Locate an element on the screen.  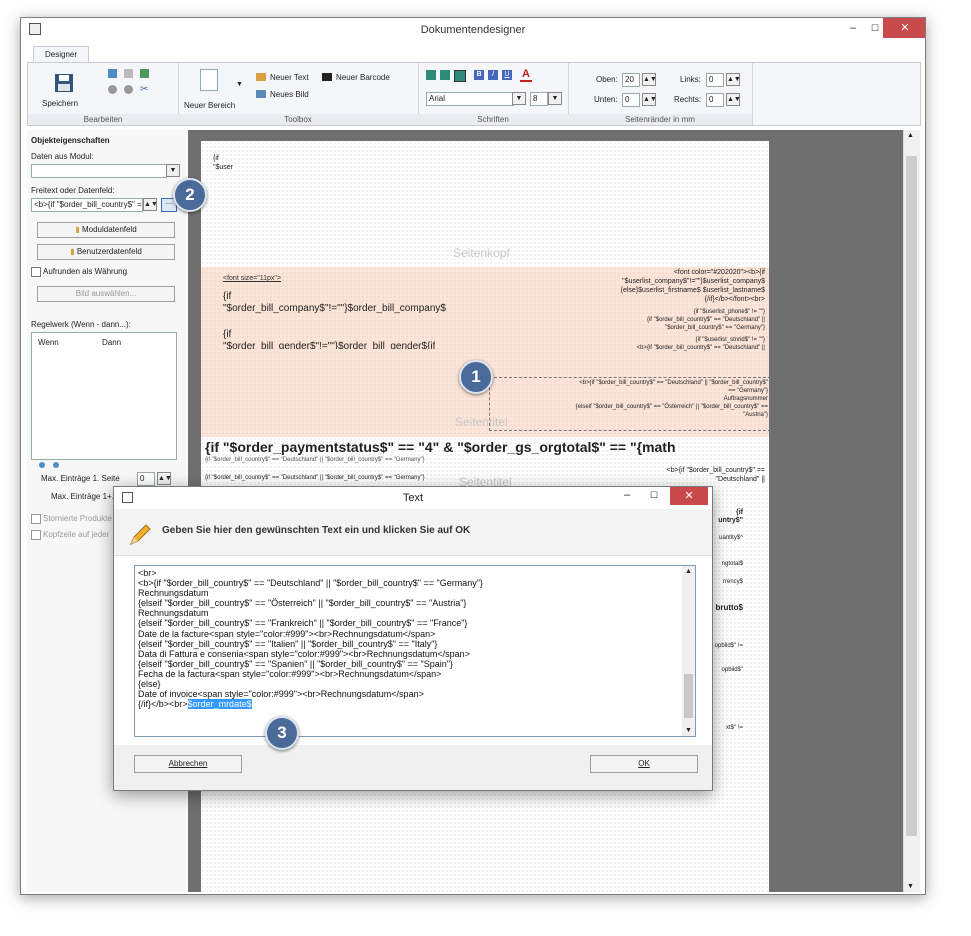
canvas-text: "$user is located at coordinates (223, 167).